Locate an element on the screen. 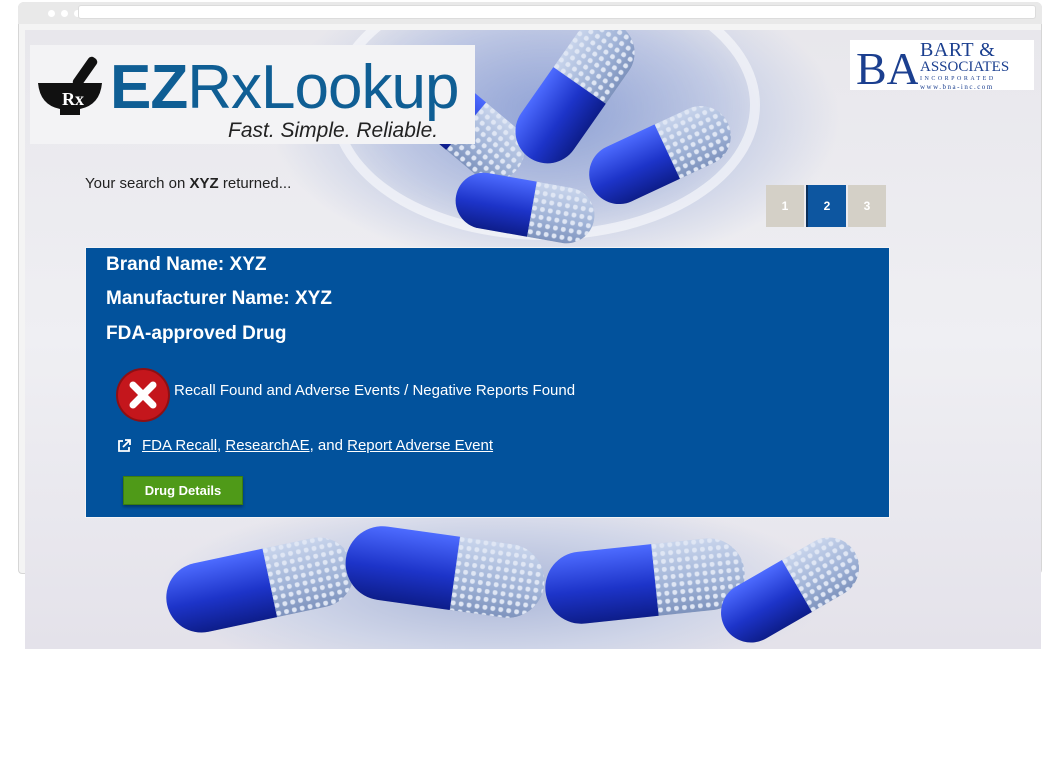 The height and width of the screenshot is (768, 1042). partner-line1: BART & is located at coordinates (958, 50).